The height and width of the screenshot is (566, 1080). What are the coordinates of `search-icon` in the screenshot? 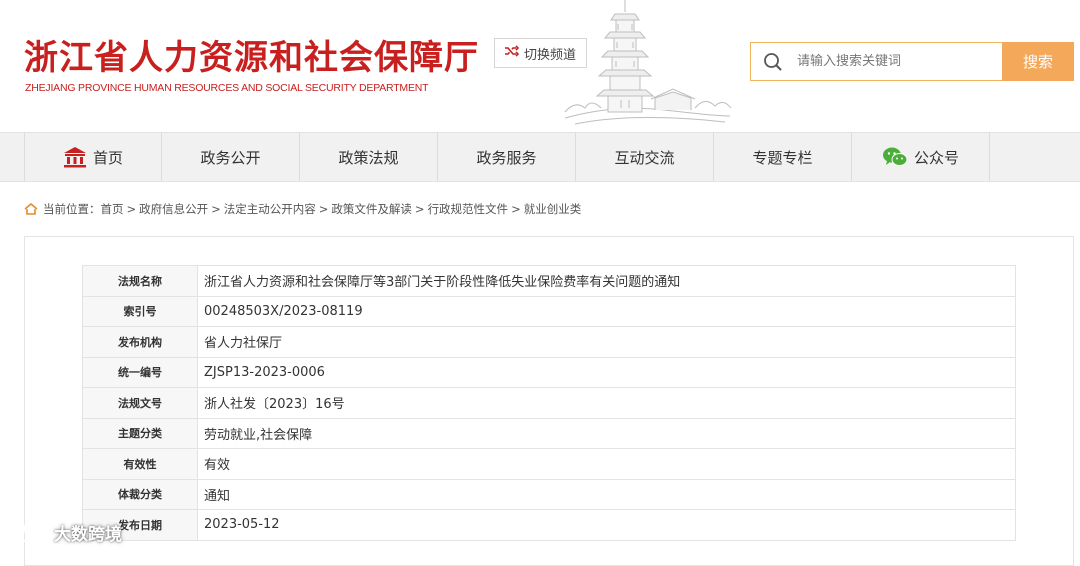 It's located at (773, 61).